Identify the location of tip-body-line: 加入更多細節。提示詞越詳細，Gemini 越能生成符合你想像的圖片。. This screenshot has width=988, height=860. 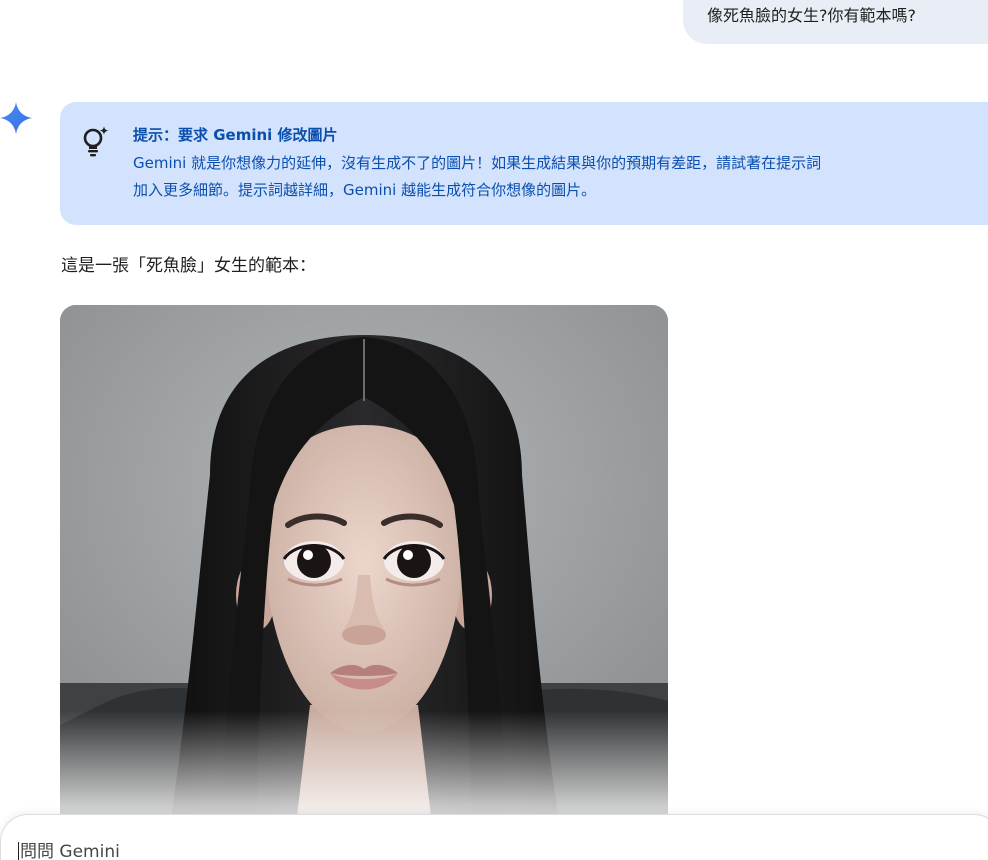
(365, 190).